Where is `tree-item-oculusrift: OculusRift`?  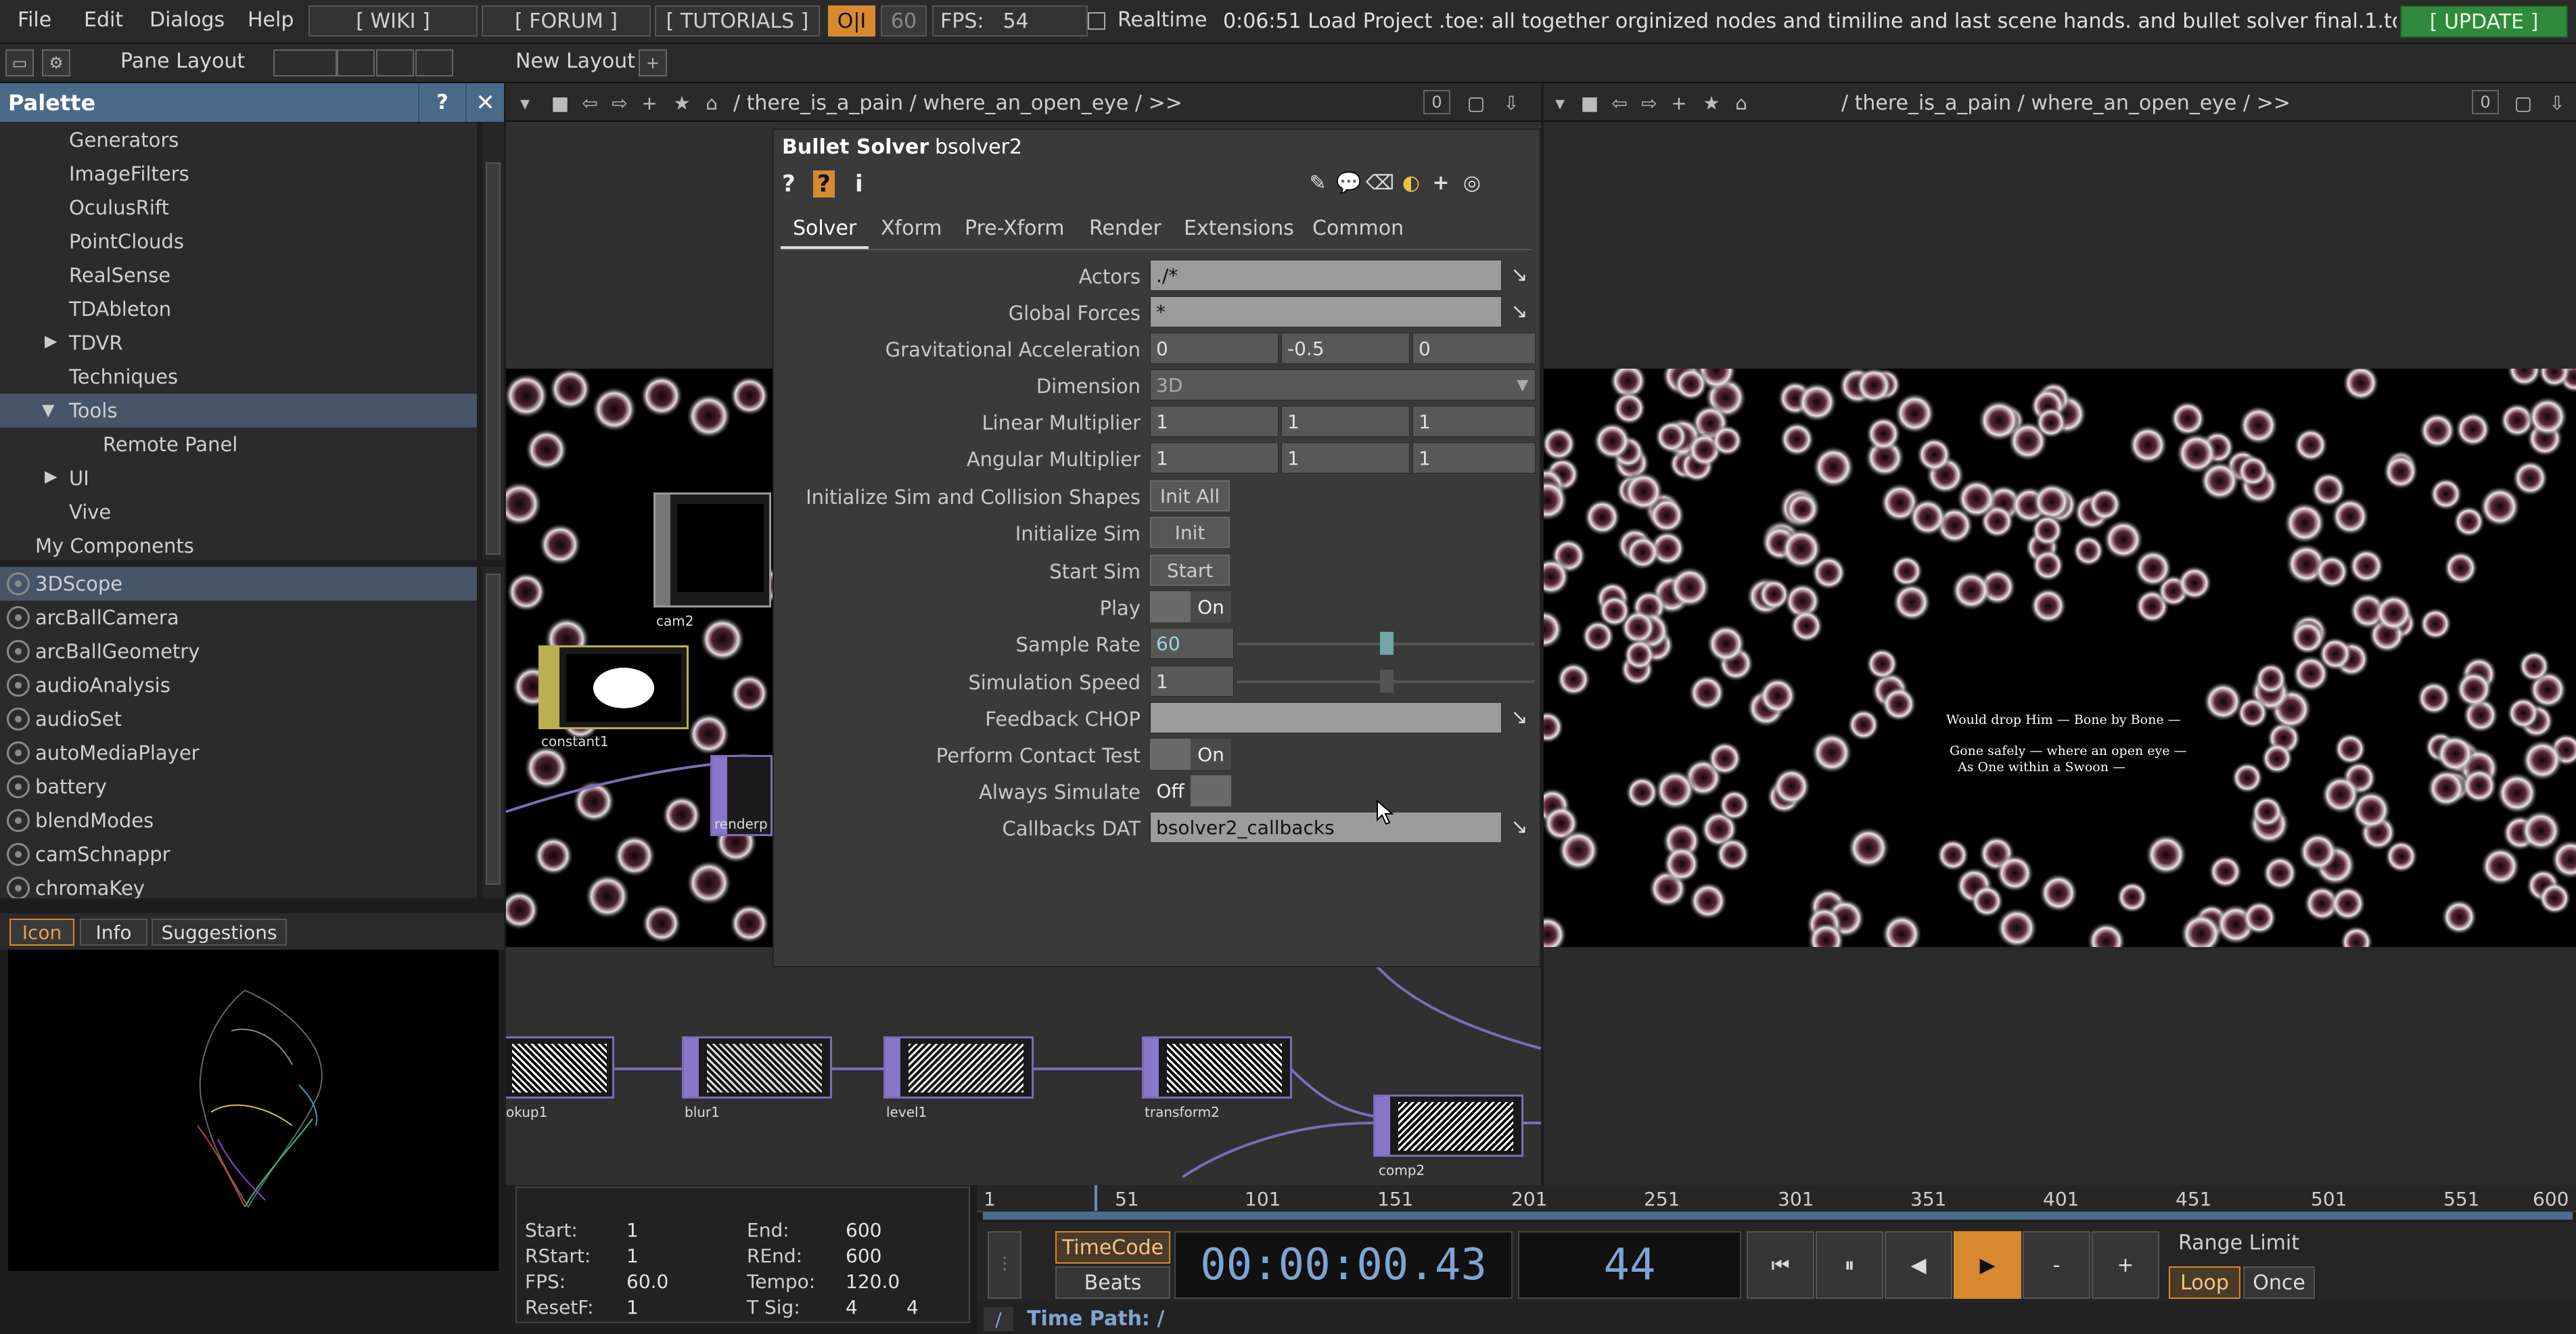
tree-item-oculusrift: OculusRift is located at coordinates (238, 208).